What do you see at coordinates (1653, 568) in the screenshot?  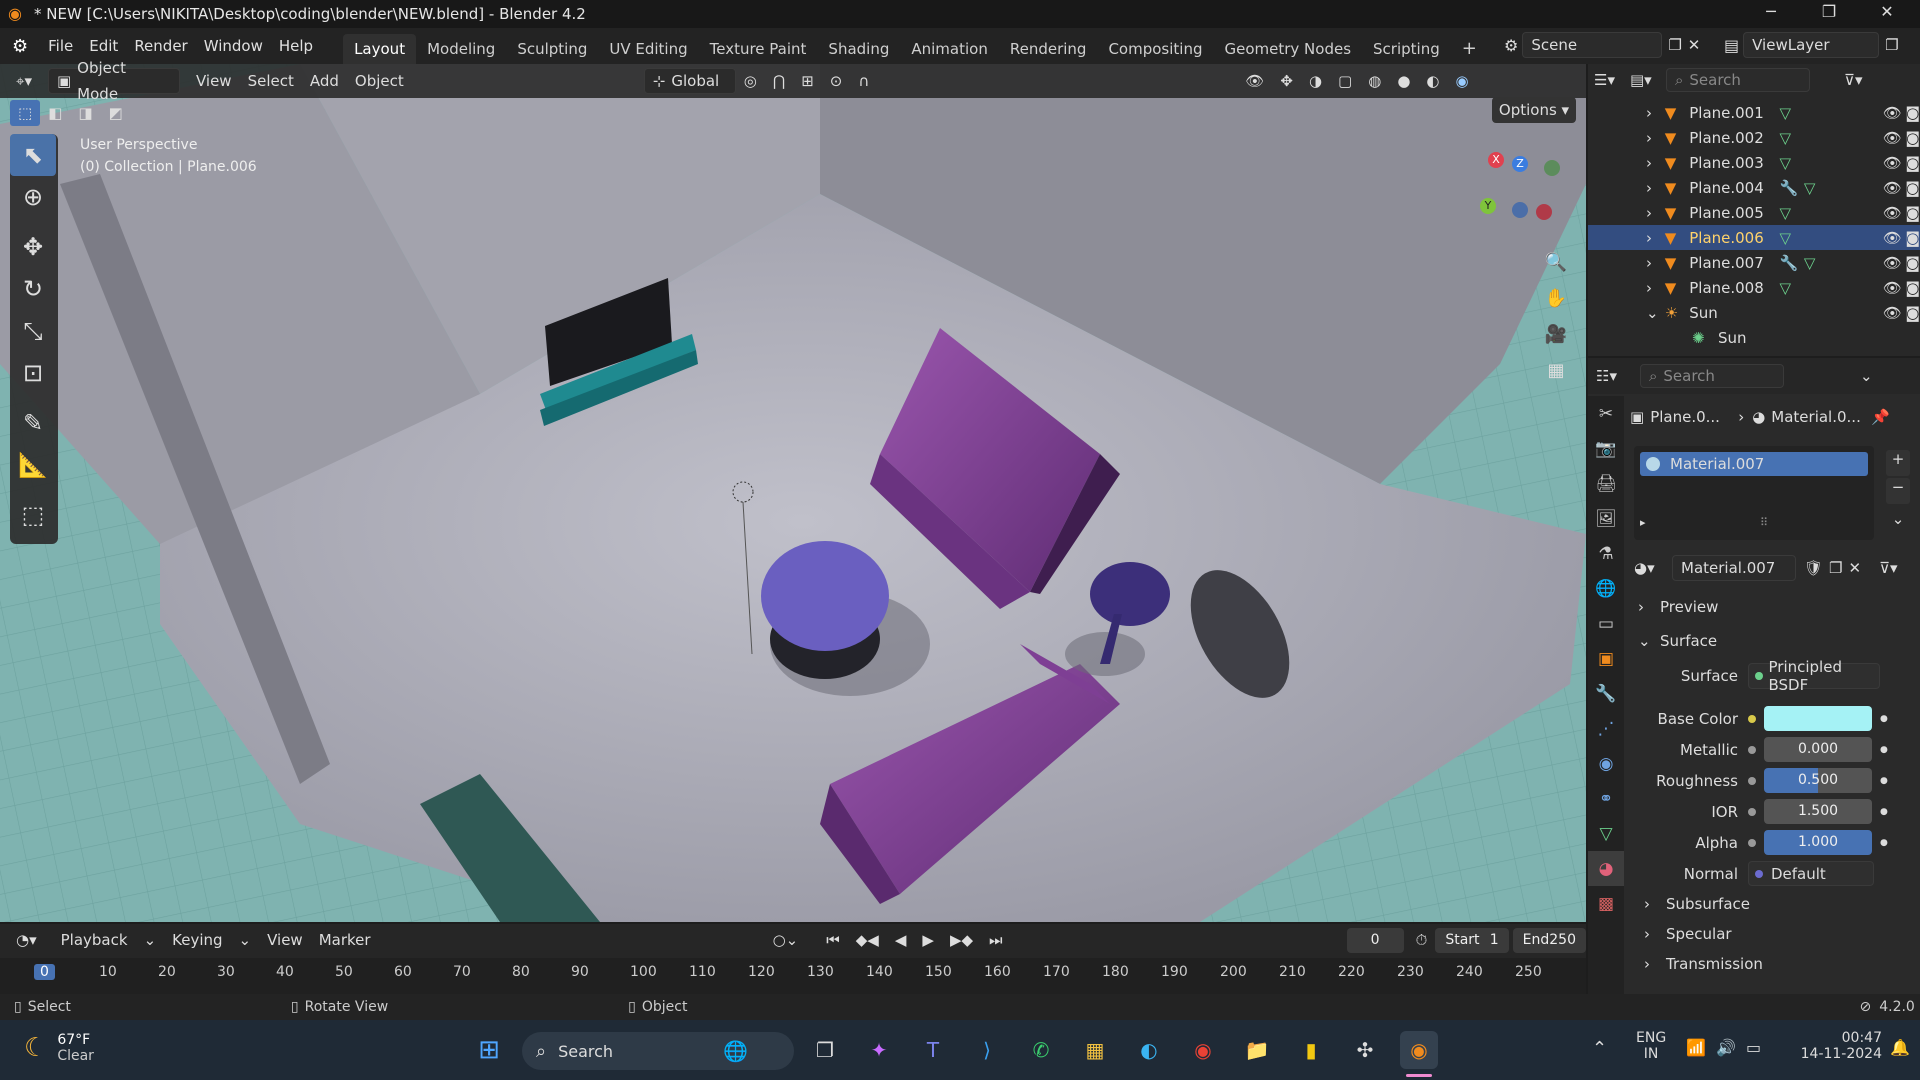 I see `material-browse-icon: ◕▾` at bounding box center [1653, 568].